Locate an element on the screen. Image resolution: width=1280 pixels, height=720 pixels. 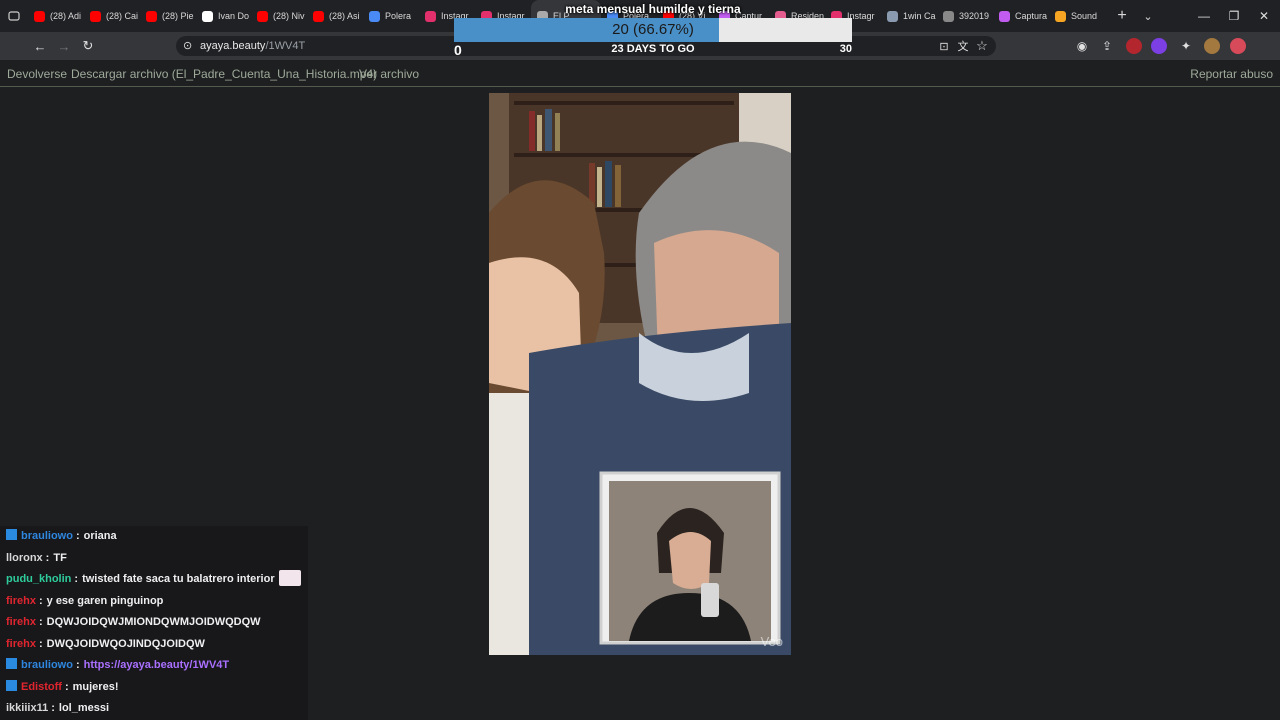
browser-tab: (28) Adi is located at coordinates (56, 16).